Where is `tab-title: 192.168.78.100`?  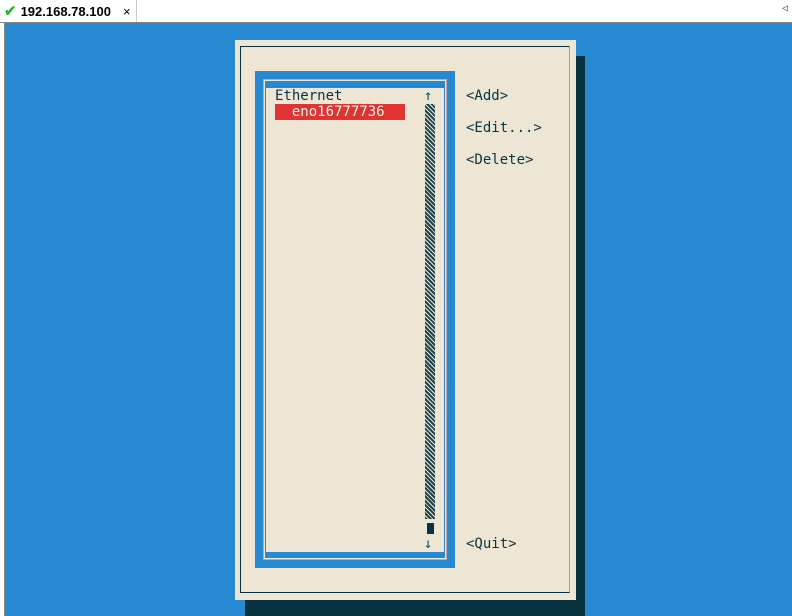
tab-title: 192.168.78.100 is located at coordinates (65, 11).